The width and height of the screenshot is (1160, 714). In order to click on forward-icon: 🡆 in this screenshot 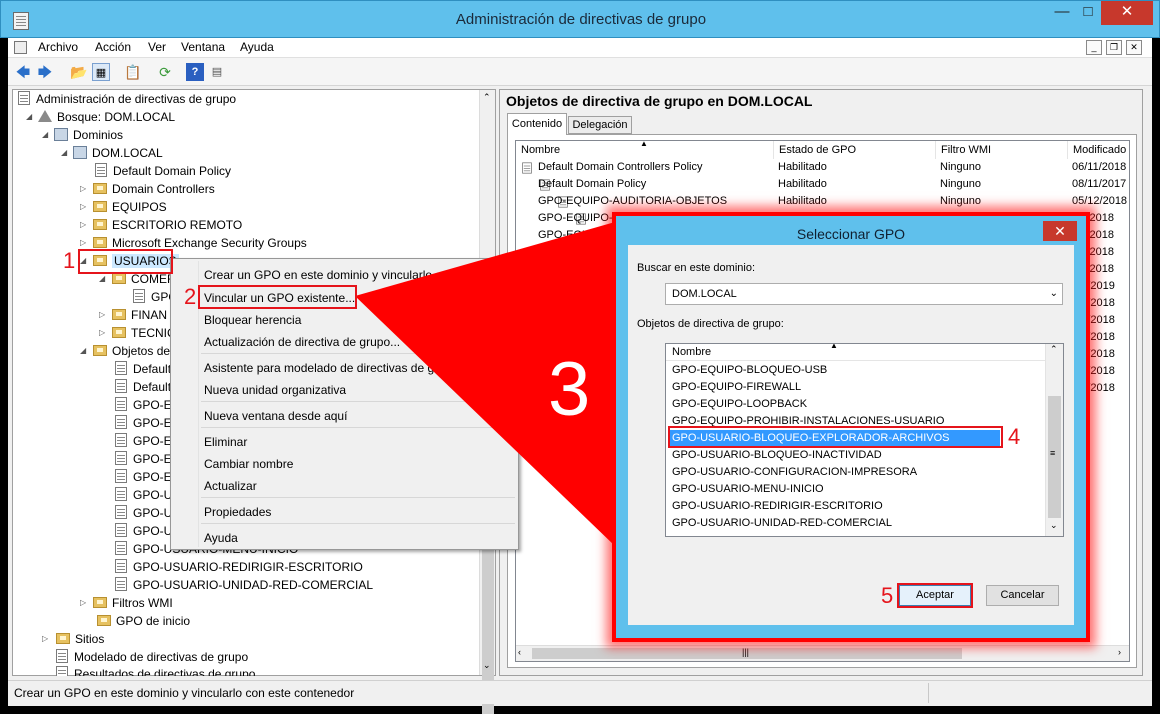, I will do `click(45, 72)`.